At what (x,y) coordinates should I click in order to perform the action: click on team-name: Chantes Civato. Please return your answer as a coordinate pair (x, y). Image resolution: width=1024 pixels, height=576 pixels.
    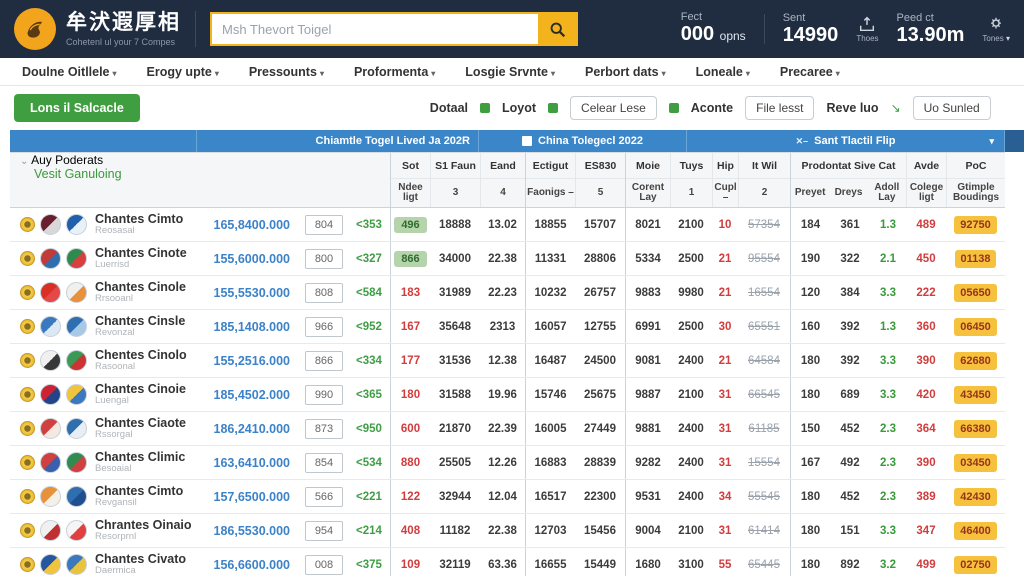
    Looking at the image, I should click on (140, 559).